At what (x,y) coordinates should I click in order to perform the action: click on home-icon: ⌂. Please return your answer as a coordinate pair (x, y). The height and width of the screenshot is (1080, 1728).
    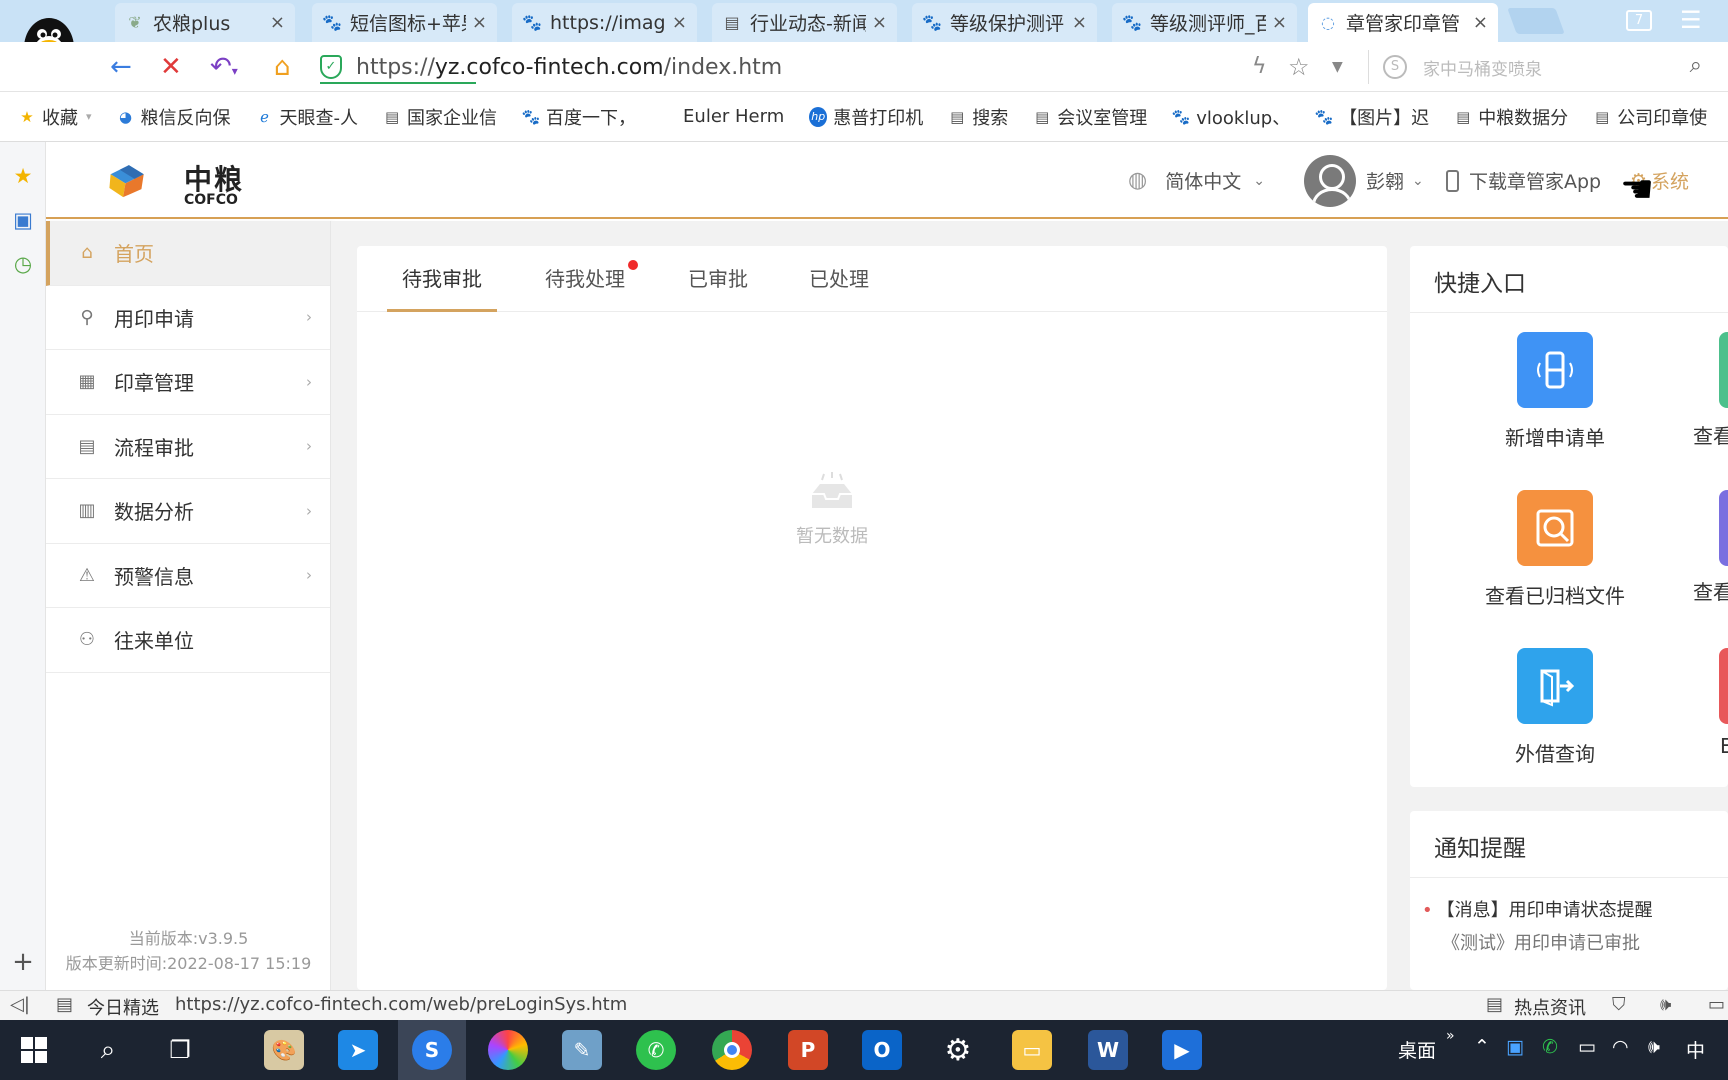
    Looking at the image, I should click on (282, 67).